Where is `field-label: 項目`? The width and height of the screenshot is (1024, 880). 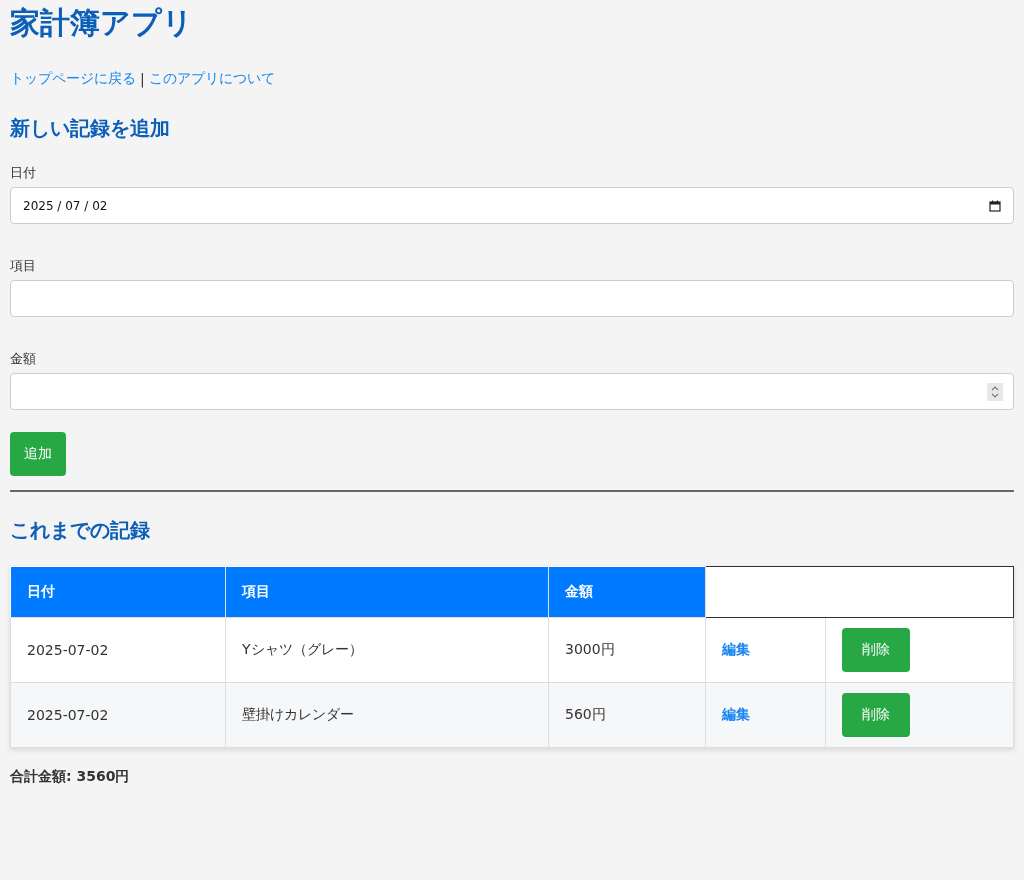
field-label: 項目 is located at coordinates (23, 266).